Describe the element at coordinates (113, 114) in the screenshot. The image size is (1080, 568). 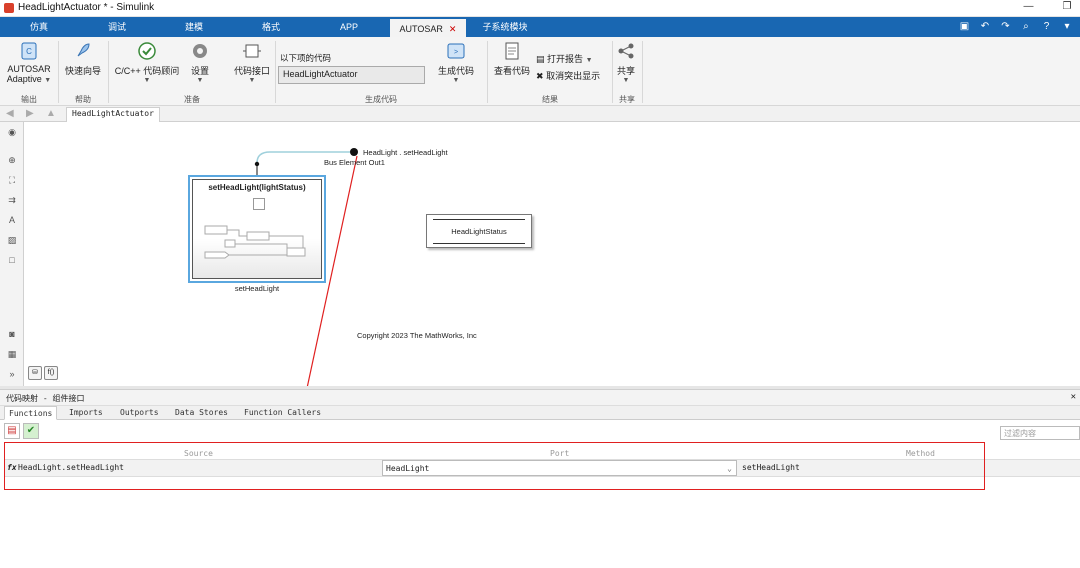
I see `breadcrumb: HeadLightActuator` at that location.